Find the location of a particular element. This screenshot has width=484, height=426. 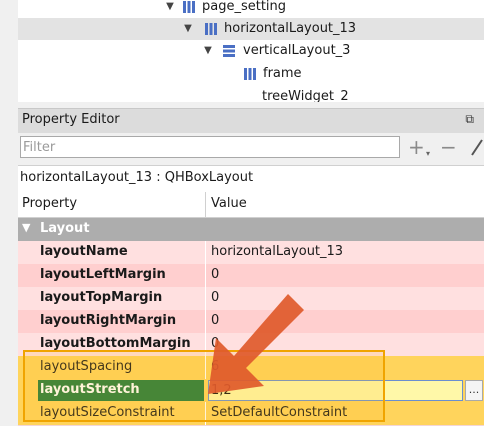

property-row-layout-top-margin: layoutTopMargin 0 is located at coordinates (251, 299).